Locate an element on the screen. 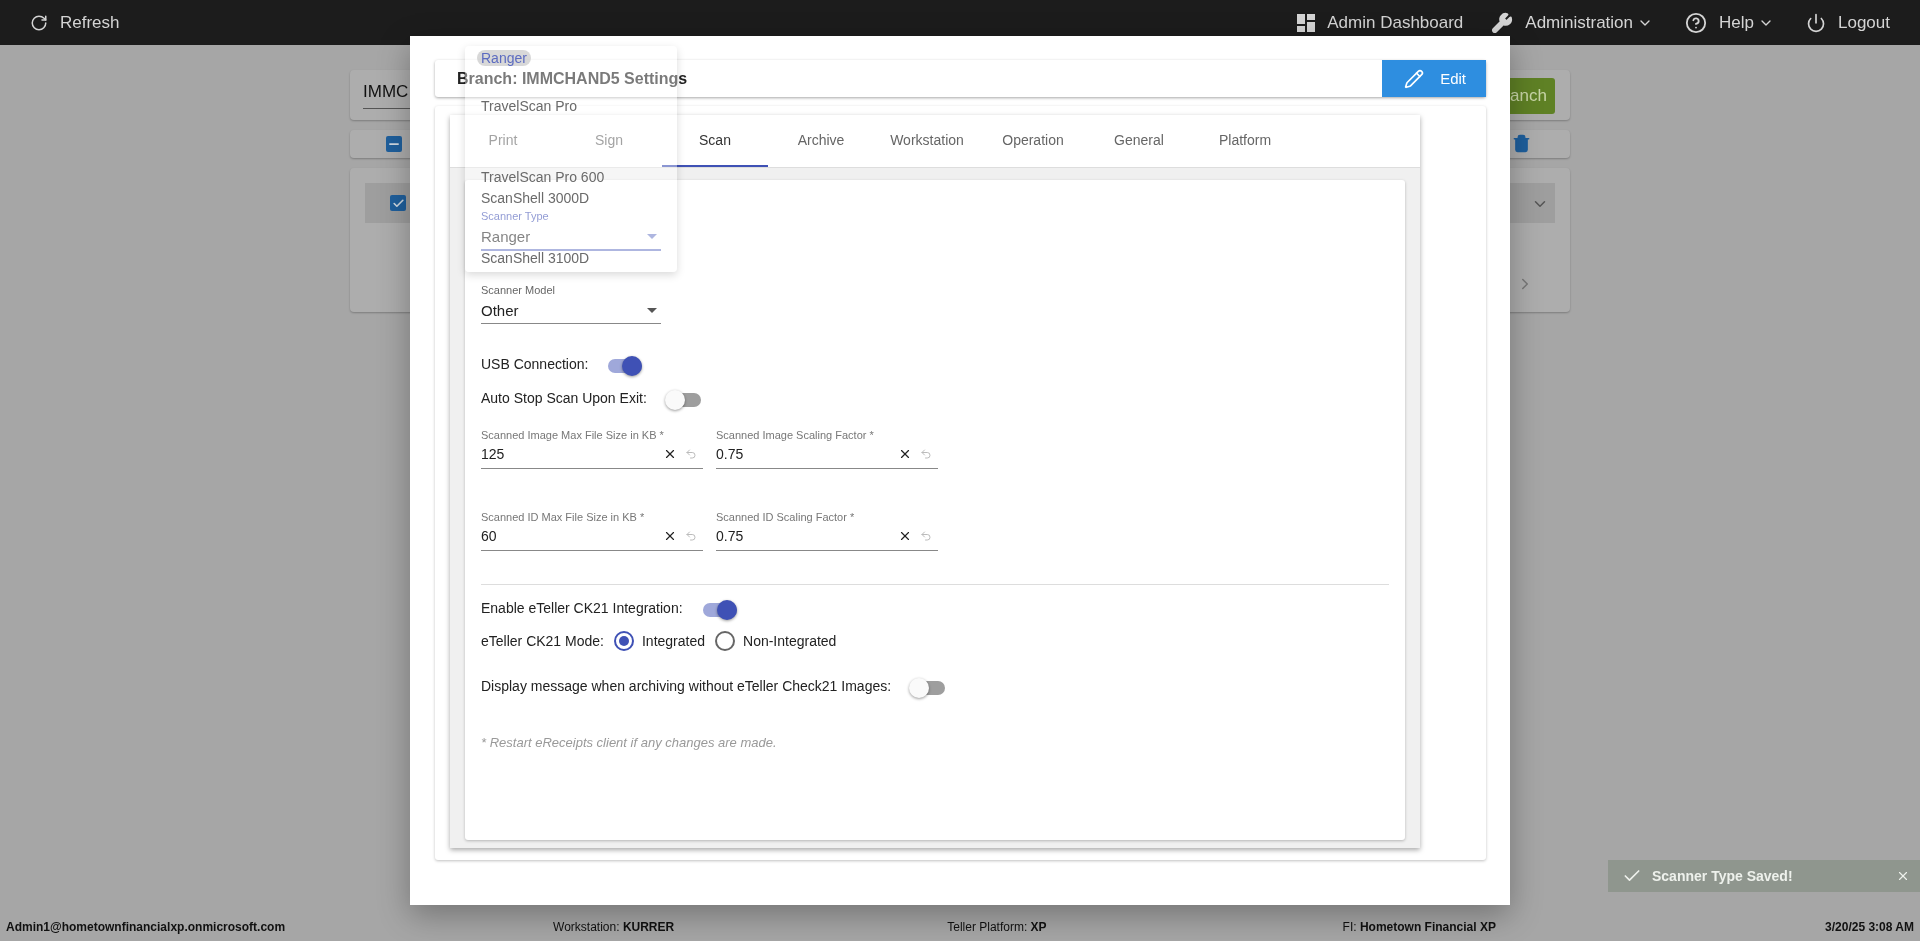 The width and height of the screenshot is (1920, 941). menu-item: TravelScan Pro 600 is located at coordinates (543, 177).